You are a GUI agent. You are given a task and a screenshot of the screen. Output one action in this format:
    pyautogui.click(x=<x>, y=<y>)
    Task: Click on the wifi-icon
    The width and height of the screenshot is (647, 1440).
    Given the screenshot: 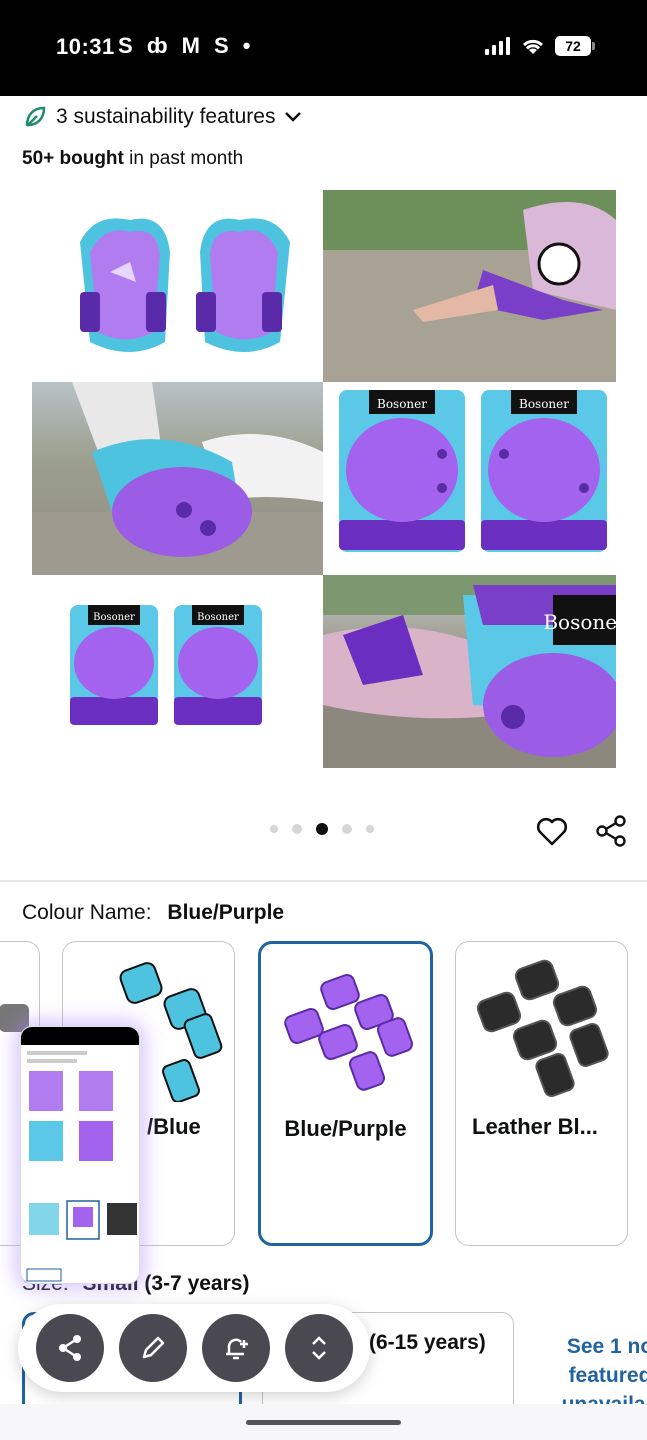 What is the action you would take?
    pyautogui.click(x=533, y=46)
    